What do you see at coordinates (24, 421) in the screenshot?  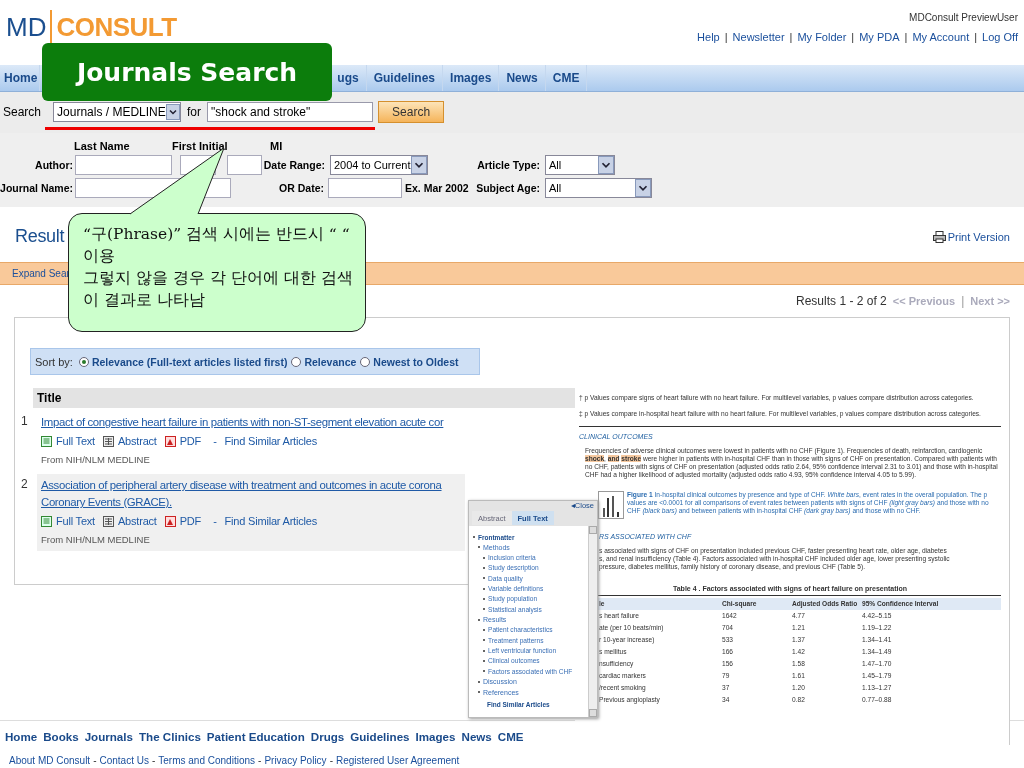 I see `result-number: 1` at bounding box center [24, 421].